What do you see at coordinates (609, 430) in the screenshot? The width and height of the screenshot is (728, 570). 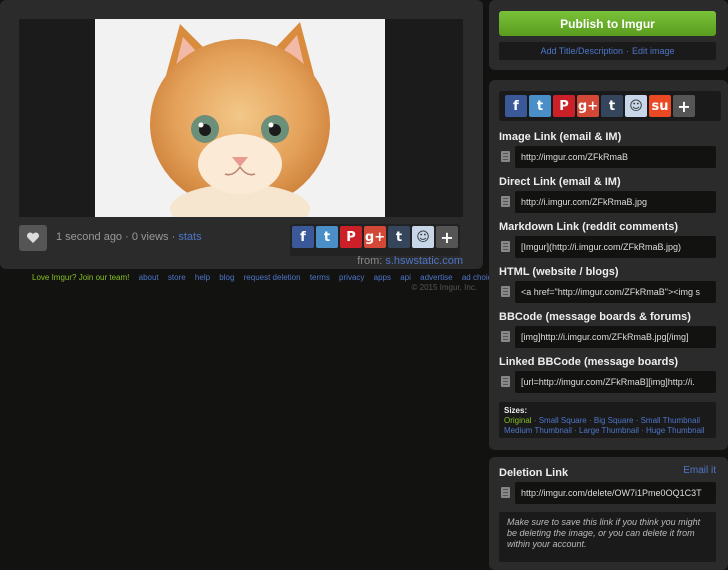 I see `size-large-thumbnail: Large Thumbnail` at bounding box center [609, 430].